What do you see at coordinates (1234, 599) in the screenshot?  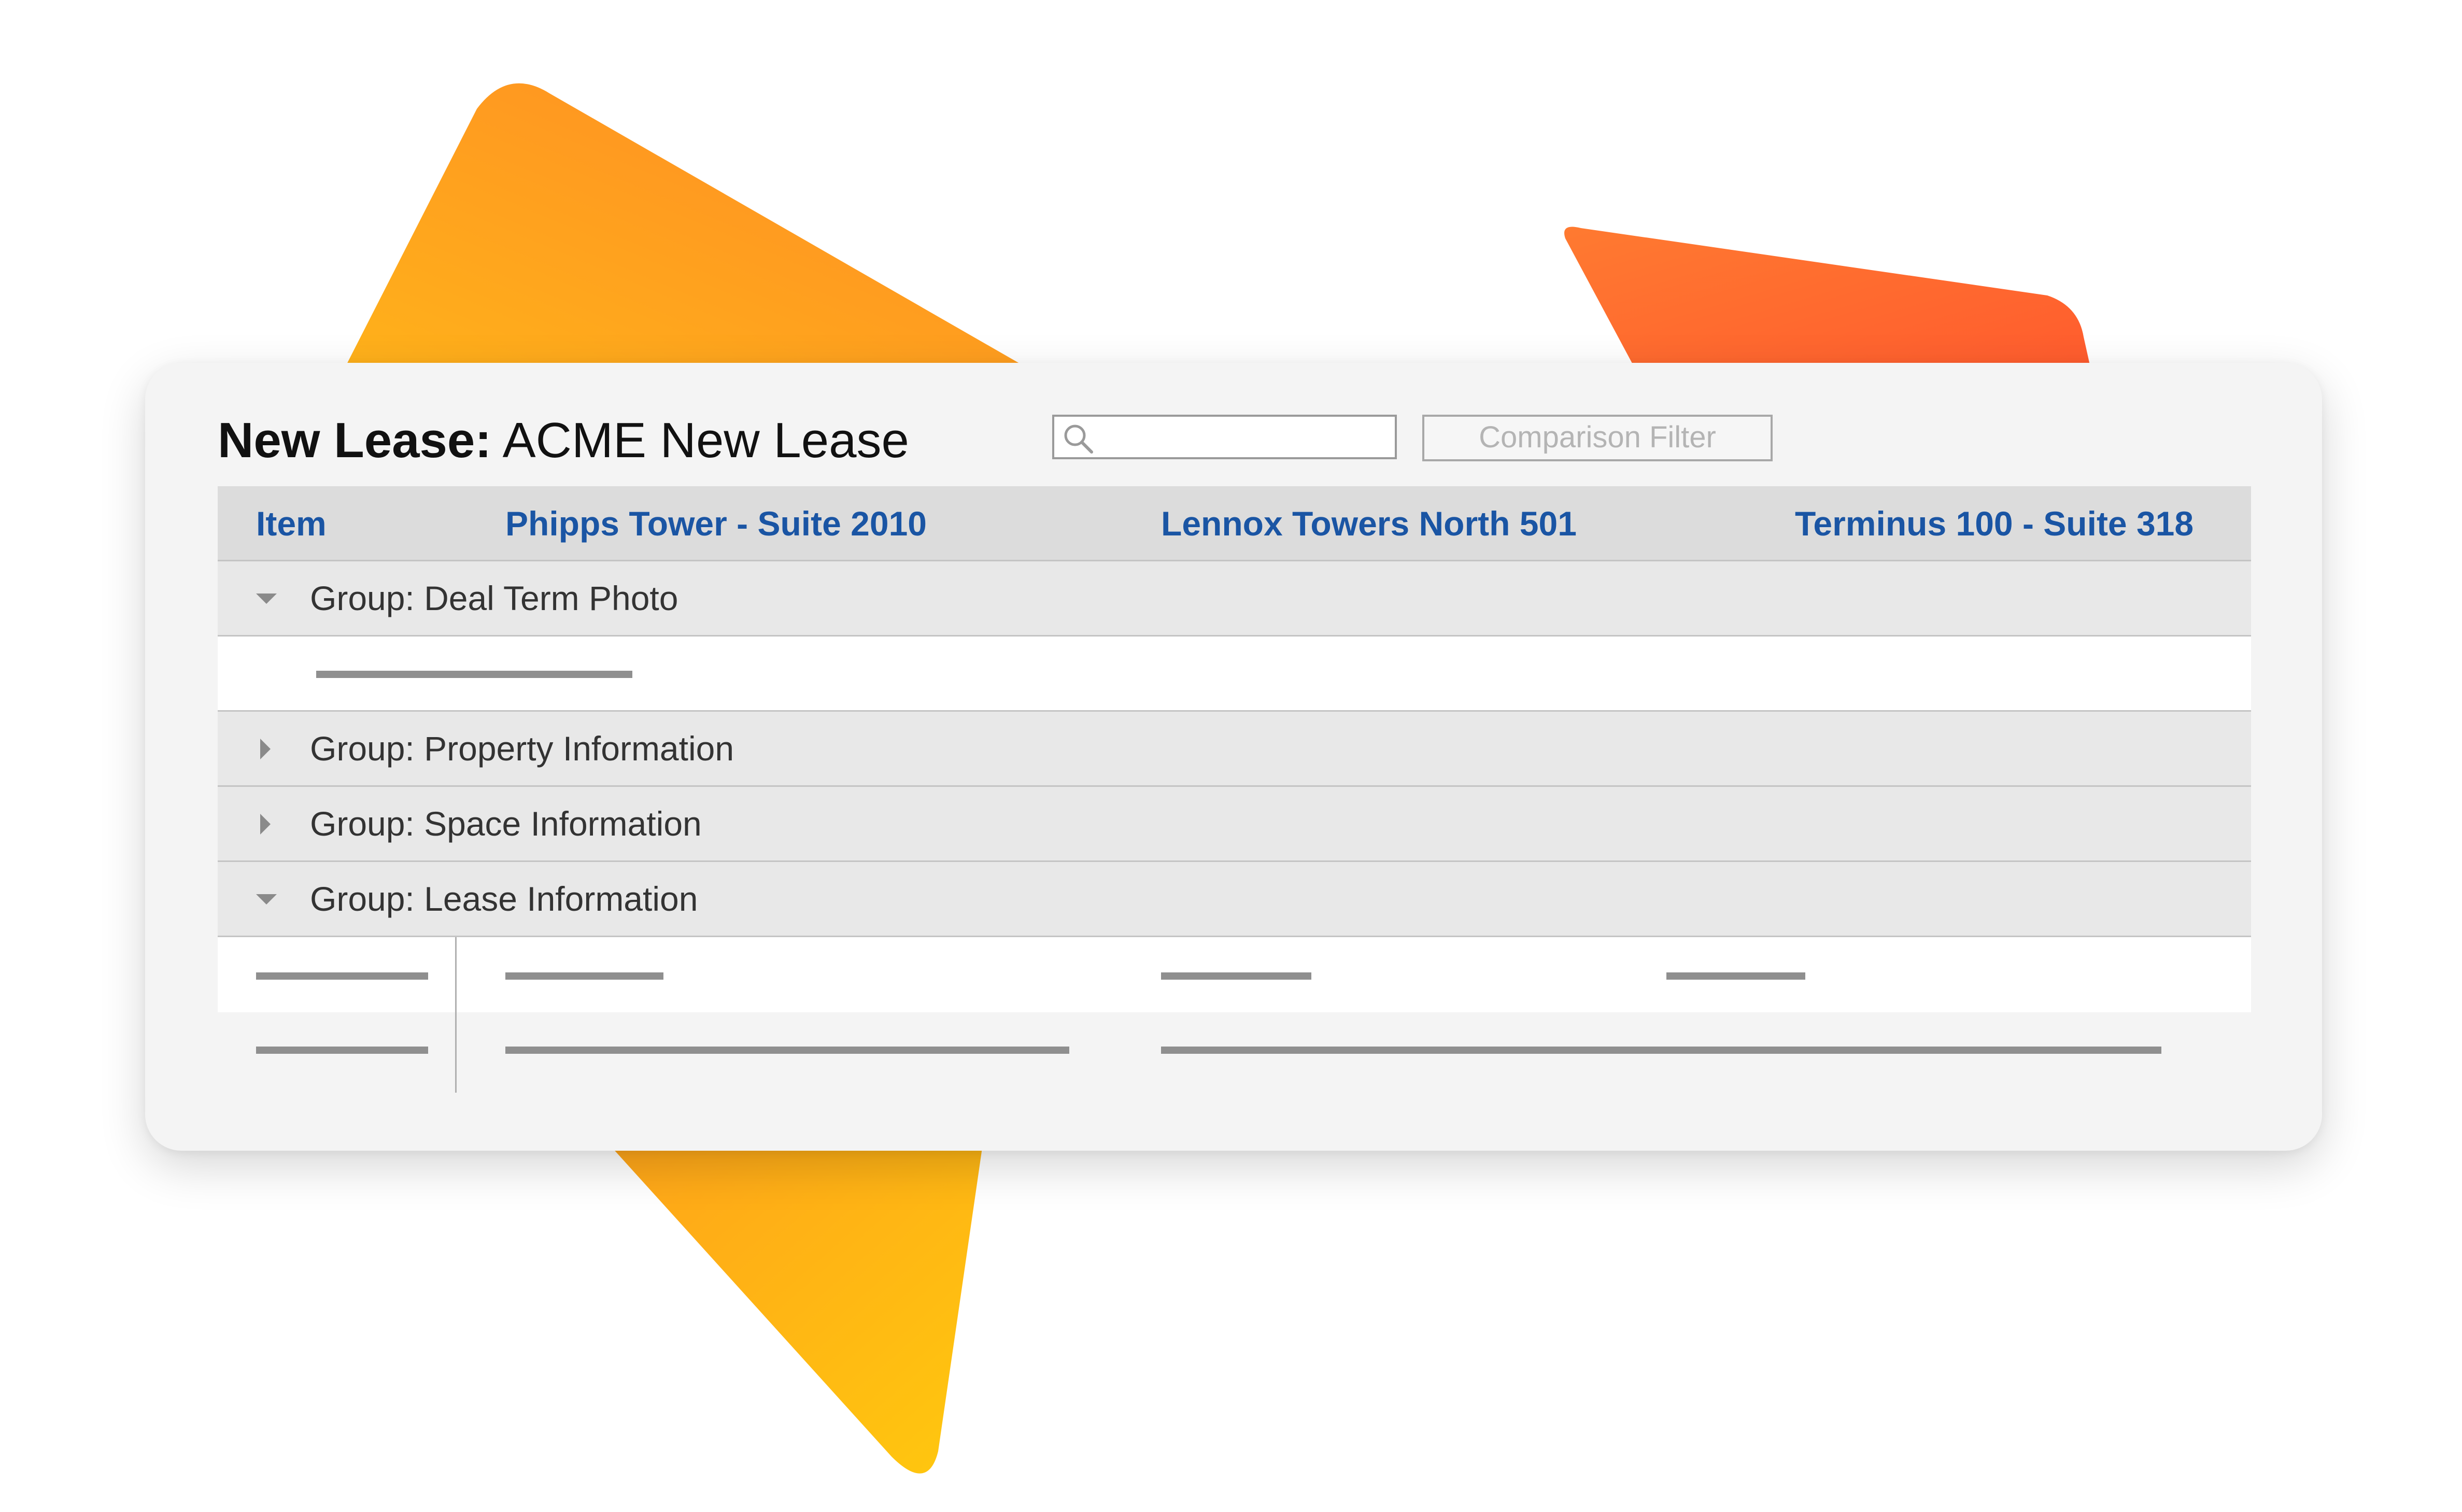 I see `group-row-deal-term-photo: Group: Deal Term Photo` at bounding box center [1234, 599].